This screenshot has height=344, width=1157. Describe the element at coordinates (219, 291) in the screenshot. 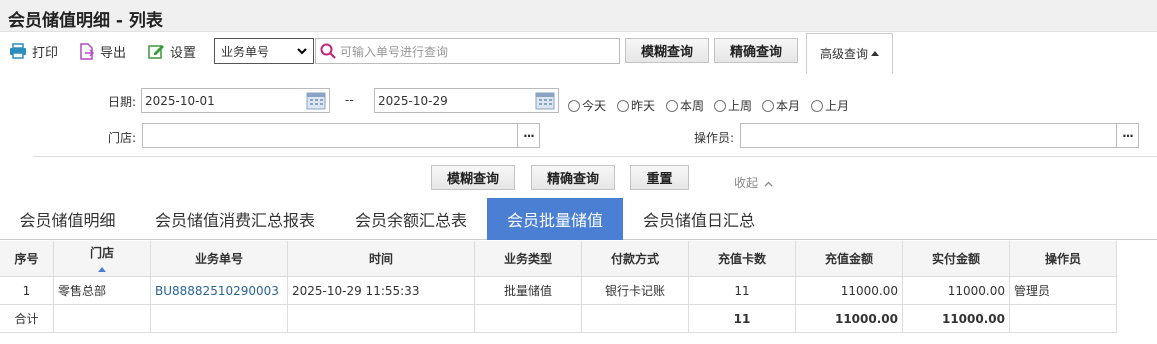

I see `order-number-link: BU88882510290003` at that location.